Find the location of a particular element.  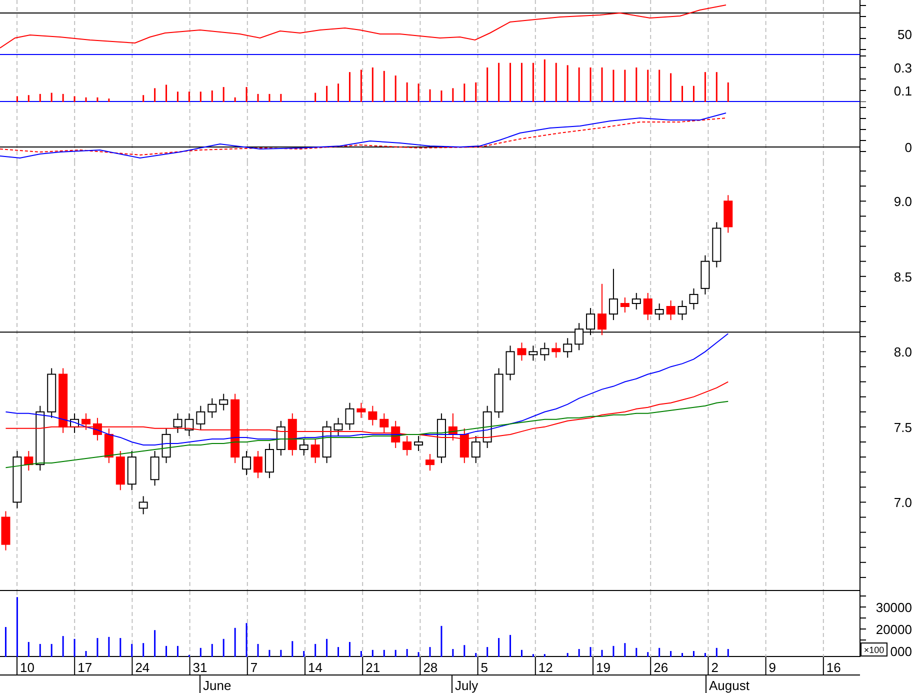

multiplier-badge: ×100 is located at coordinates (874, 649).